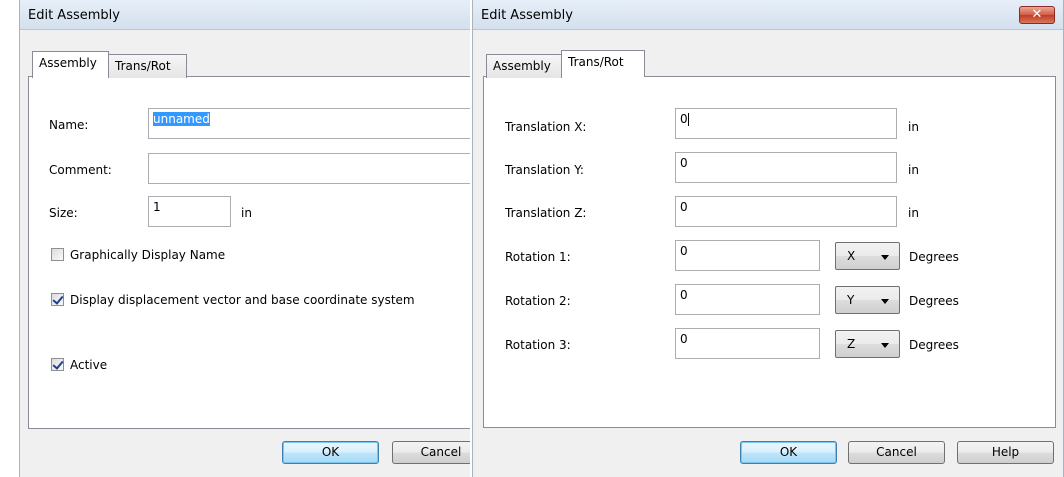  What do you see at coordinates (851, 256) in the screenshot?
I see `rotation-1-axis-value: X` at bounding box center [851, 256].